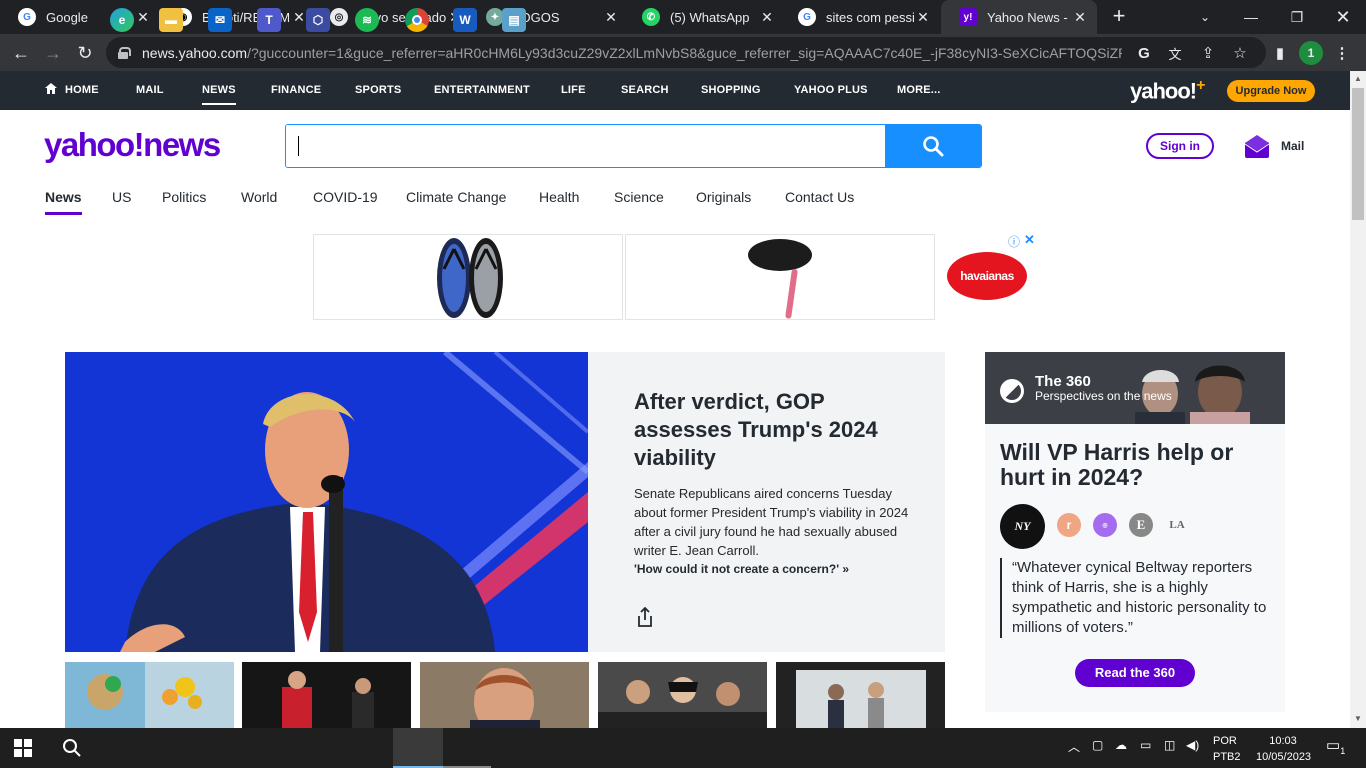 This screenshot has width=1366, height=768. What do you see at coordinates (1168, 90) in the screenshot?
I see `yahoo-plus-logo: yahoo!+` at bounding box center [1168, 90].